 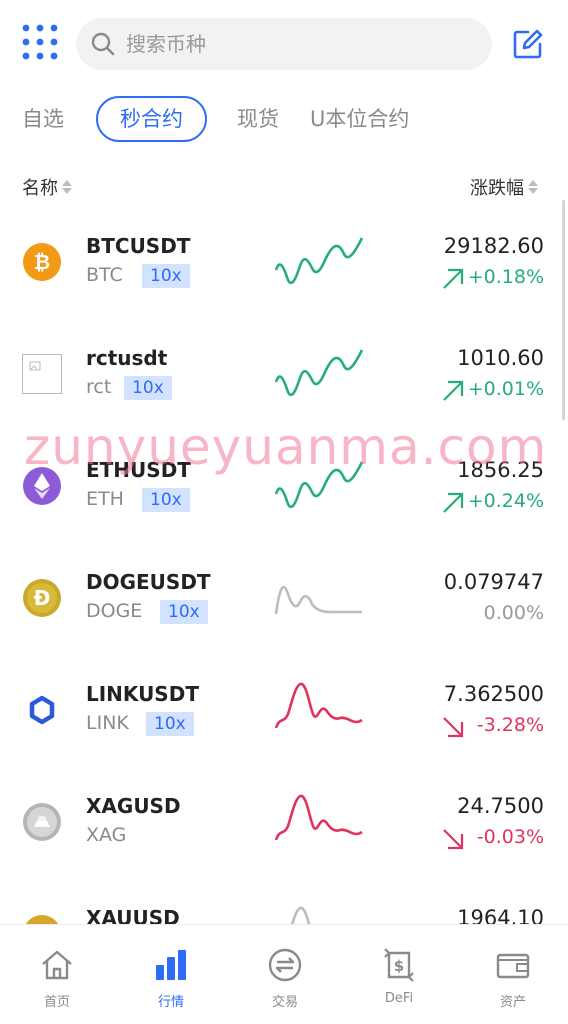 What do you see at coordinates (99, 387) in the screenshot?
I see `coin-base: rct` at bounding box center [99, 387].